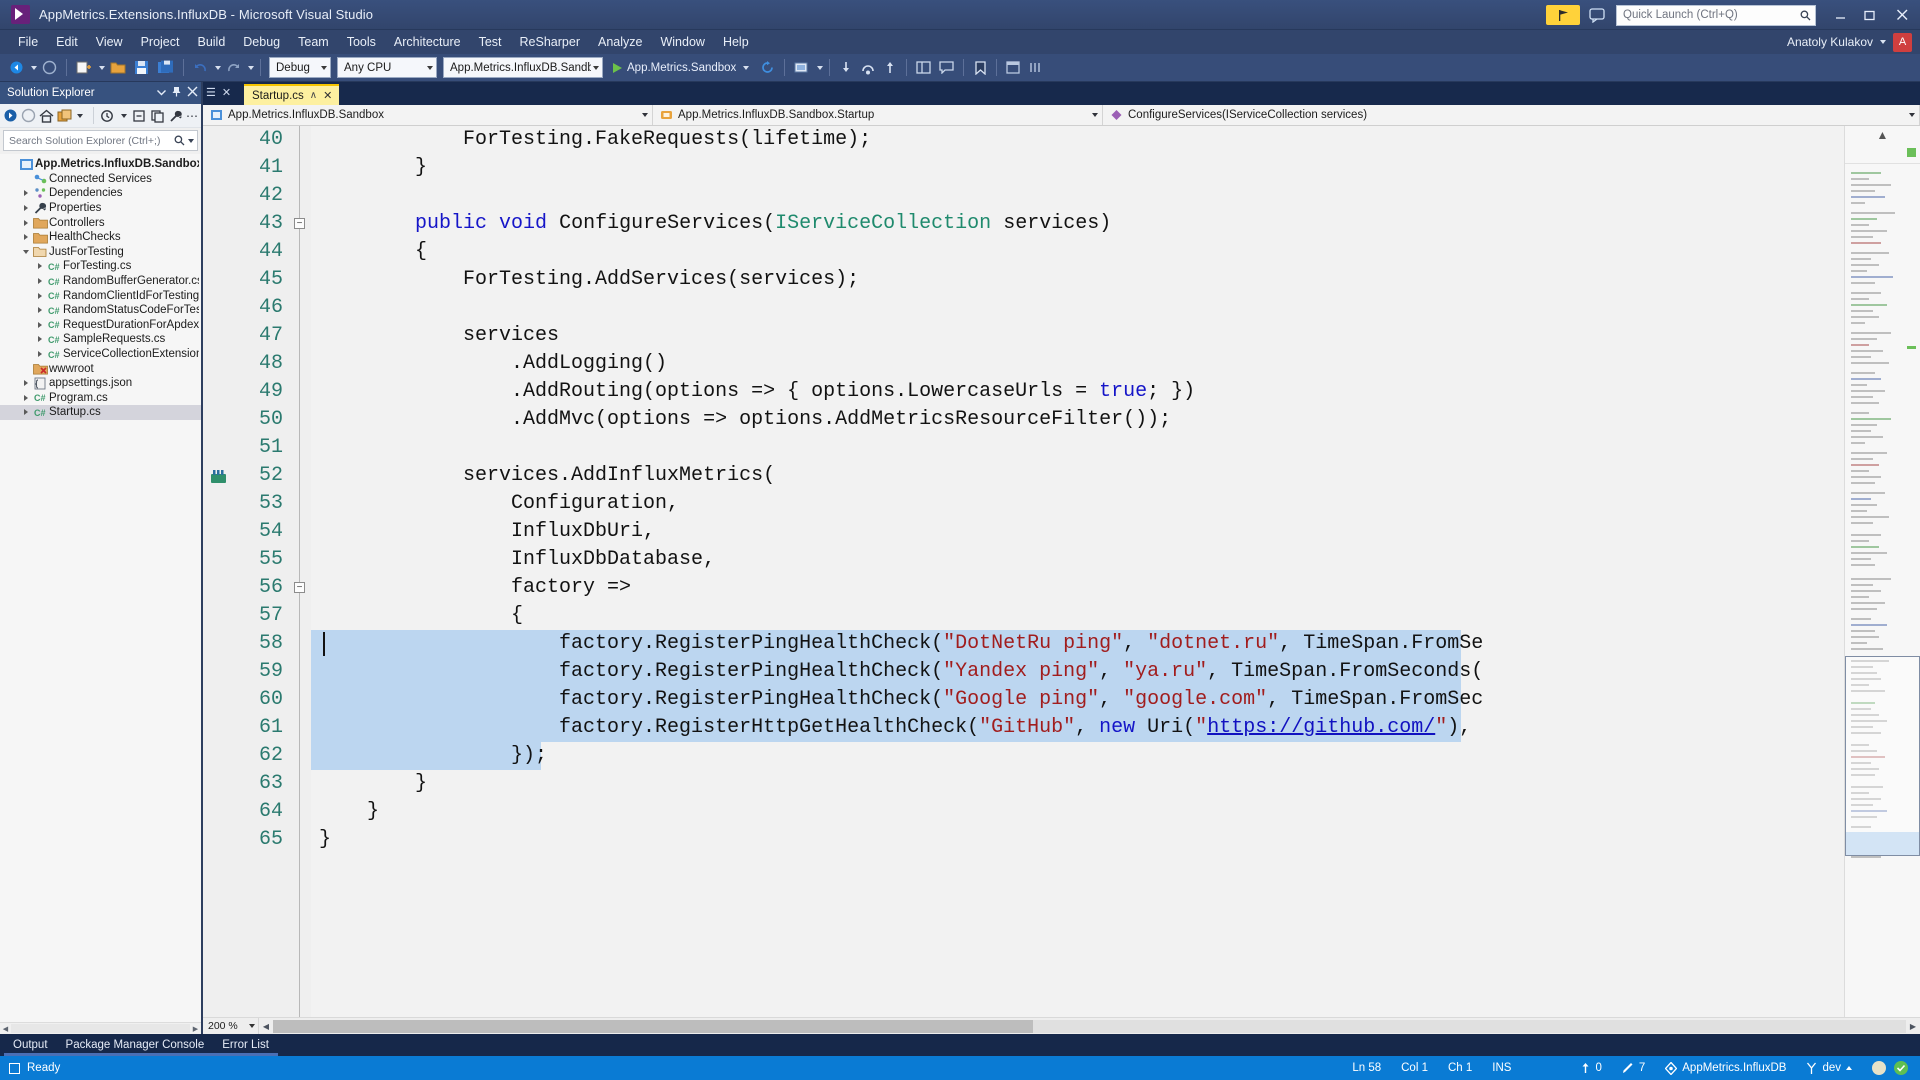 This screenshot has width=1920, height=1080. What do you see at coordinates (251, 67) in the screenshot?
I see `redo-caret-icon` at bounding box center [251, 67].